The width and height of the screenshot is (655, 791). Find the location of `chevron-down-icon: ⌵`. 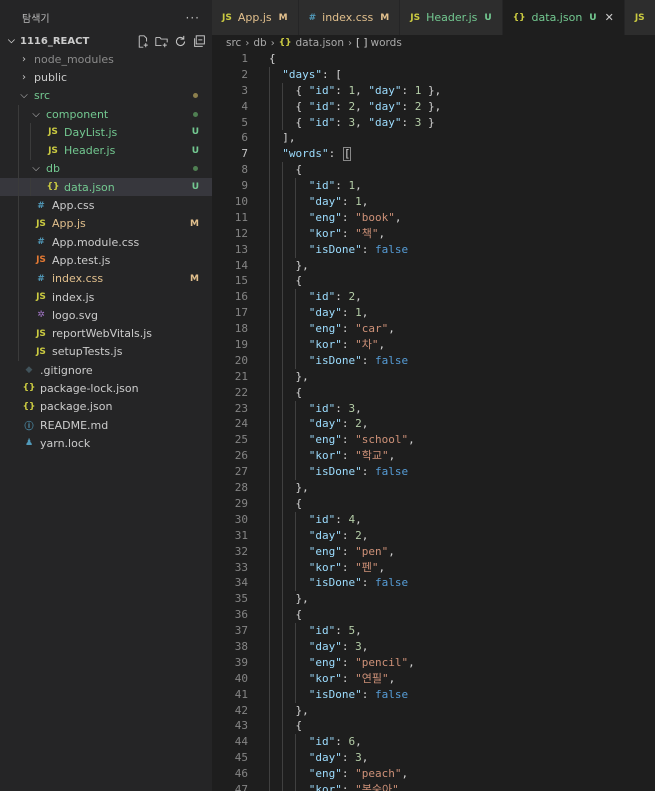

chevron-down-icon: ⌵ is located at coordinates (36, 169).